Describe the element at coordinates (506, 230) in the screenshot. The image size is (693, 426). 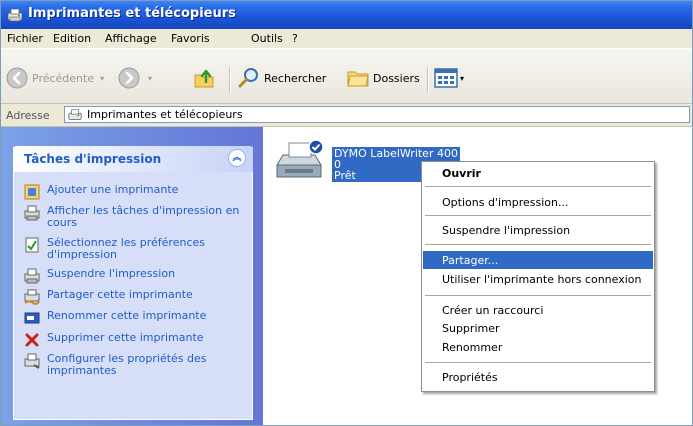
I see `menu-item-label: Suspendre l'impression` at that location.